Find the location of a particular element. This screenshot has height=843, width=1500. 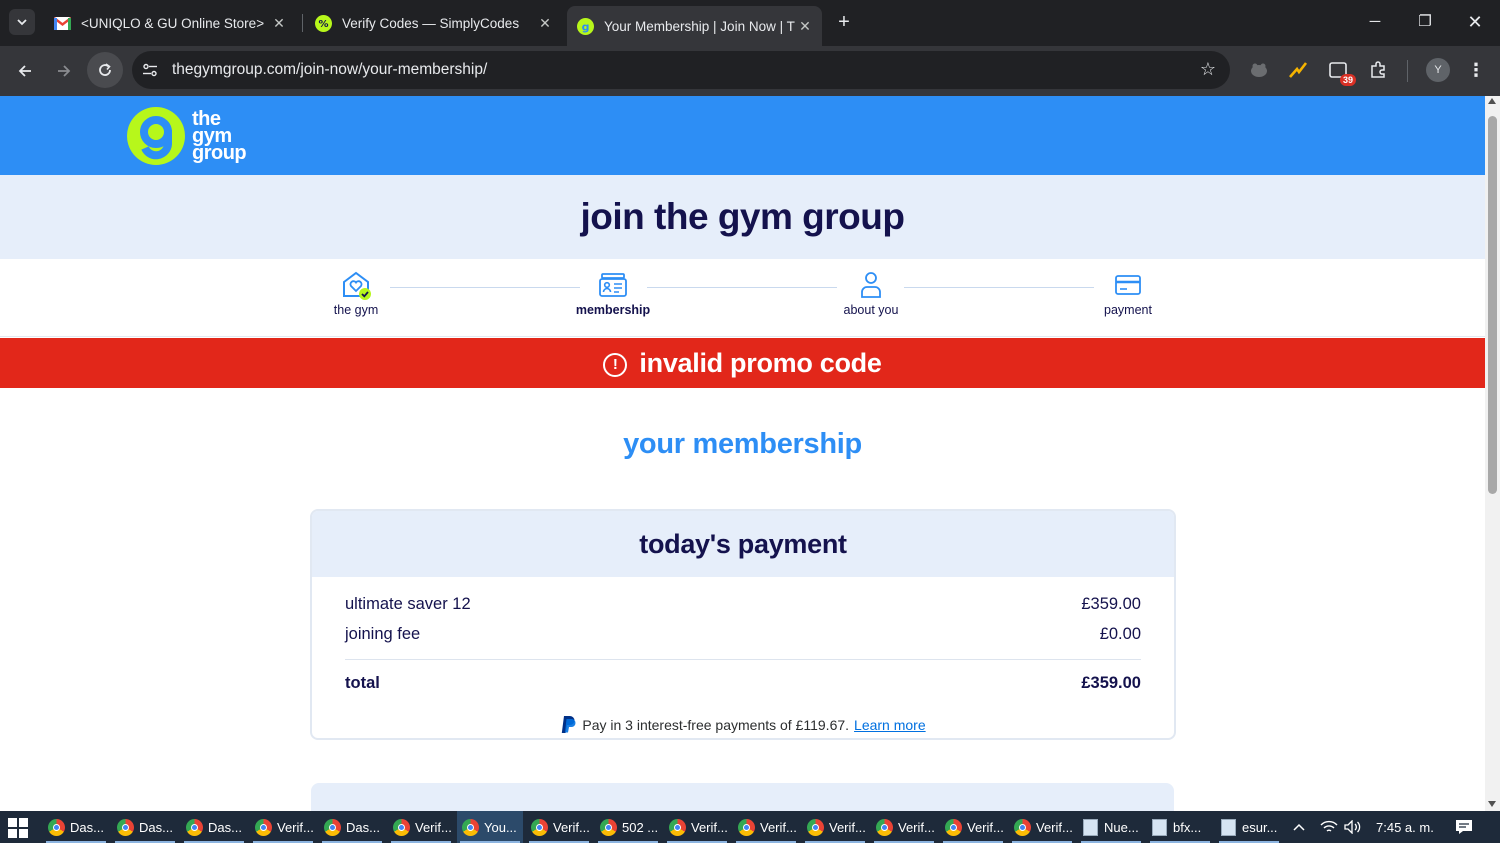

volume-icon is located at coordinates (1353, 827).